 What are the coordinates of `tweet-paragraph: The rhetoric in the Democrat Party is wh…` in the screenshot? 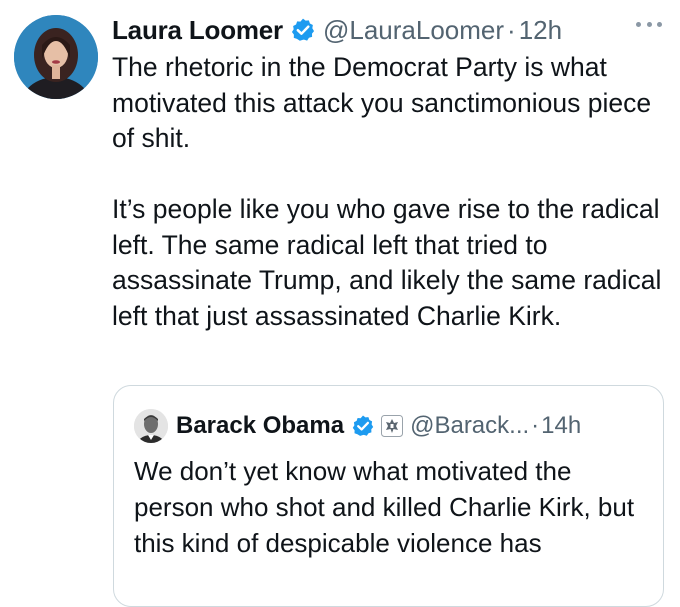 It's located at (382, 102).